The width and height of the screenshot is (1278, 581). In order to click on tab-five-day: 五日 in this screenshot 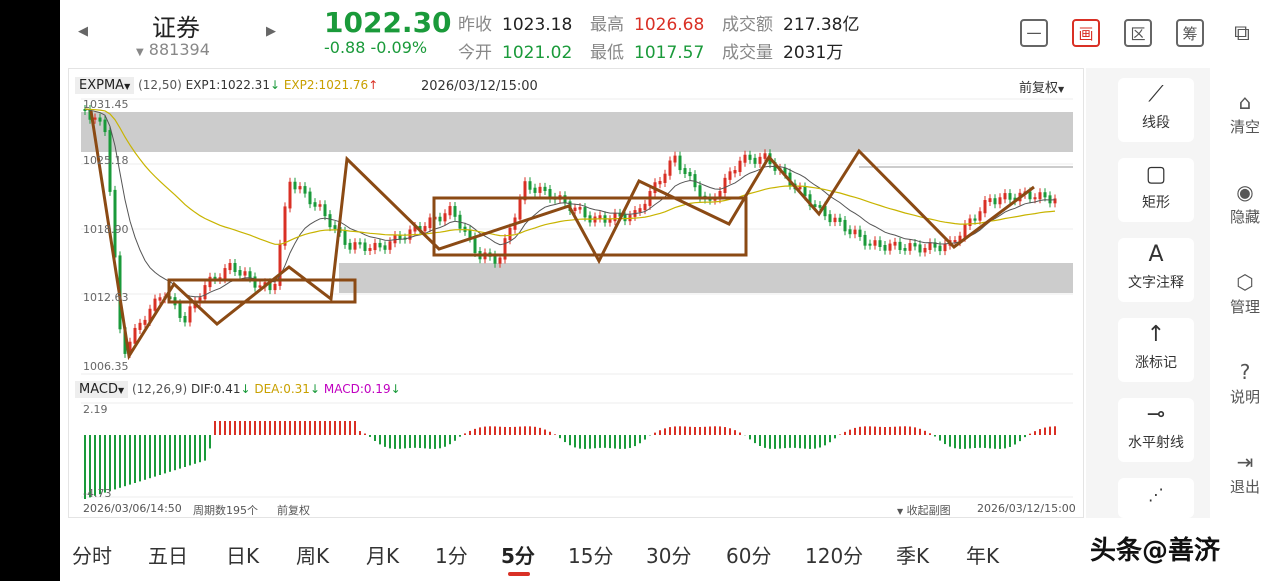, I will do `click(168, 554)`.